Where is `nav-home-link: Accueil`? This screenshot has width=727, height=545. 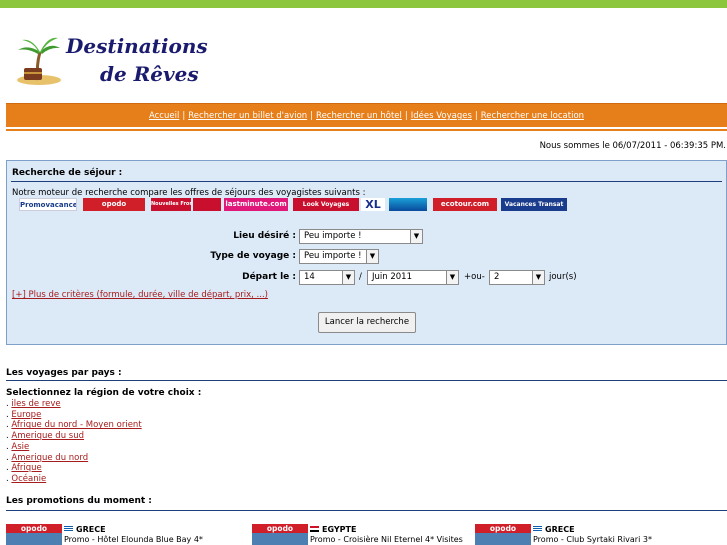 nav-home-link: Accueil is located at coordinates (164, 116).